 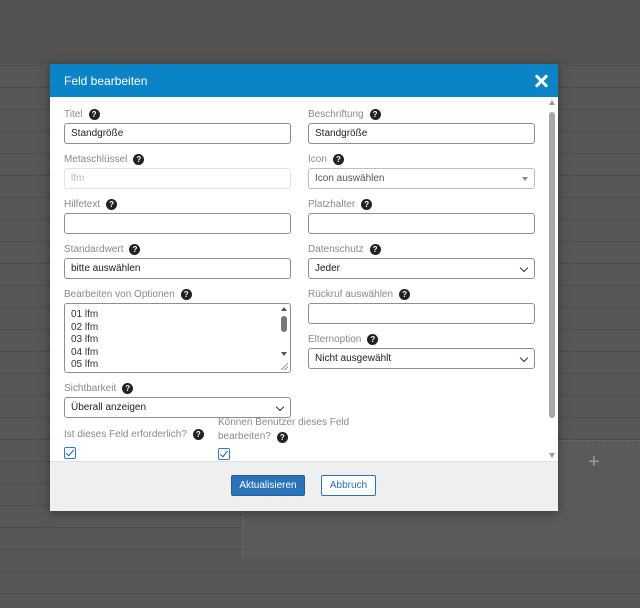 What do you see at coordinates (353, 358) in the screenshot?
I see `elternoption-value: Nicht ausgewählt` at bounding box center [353, 358].